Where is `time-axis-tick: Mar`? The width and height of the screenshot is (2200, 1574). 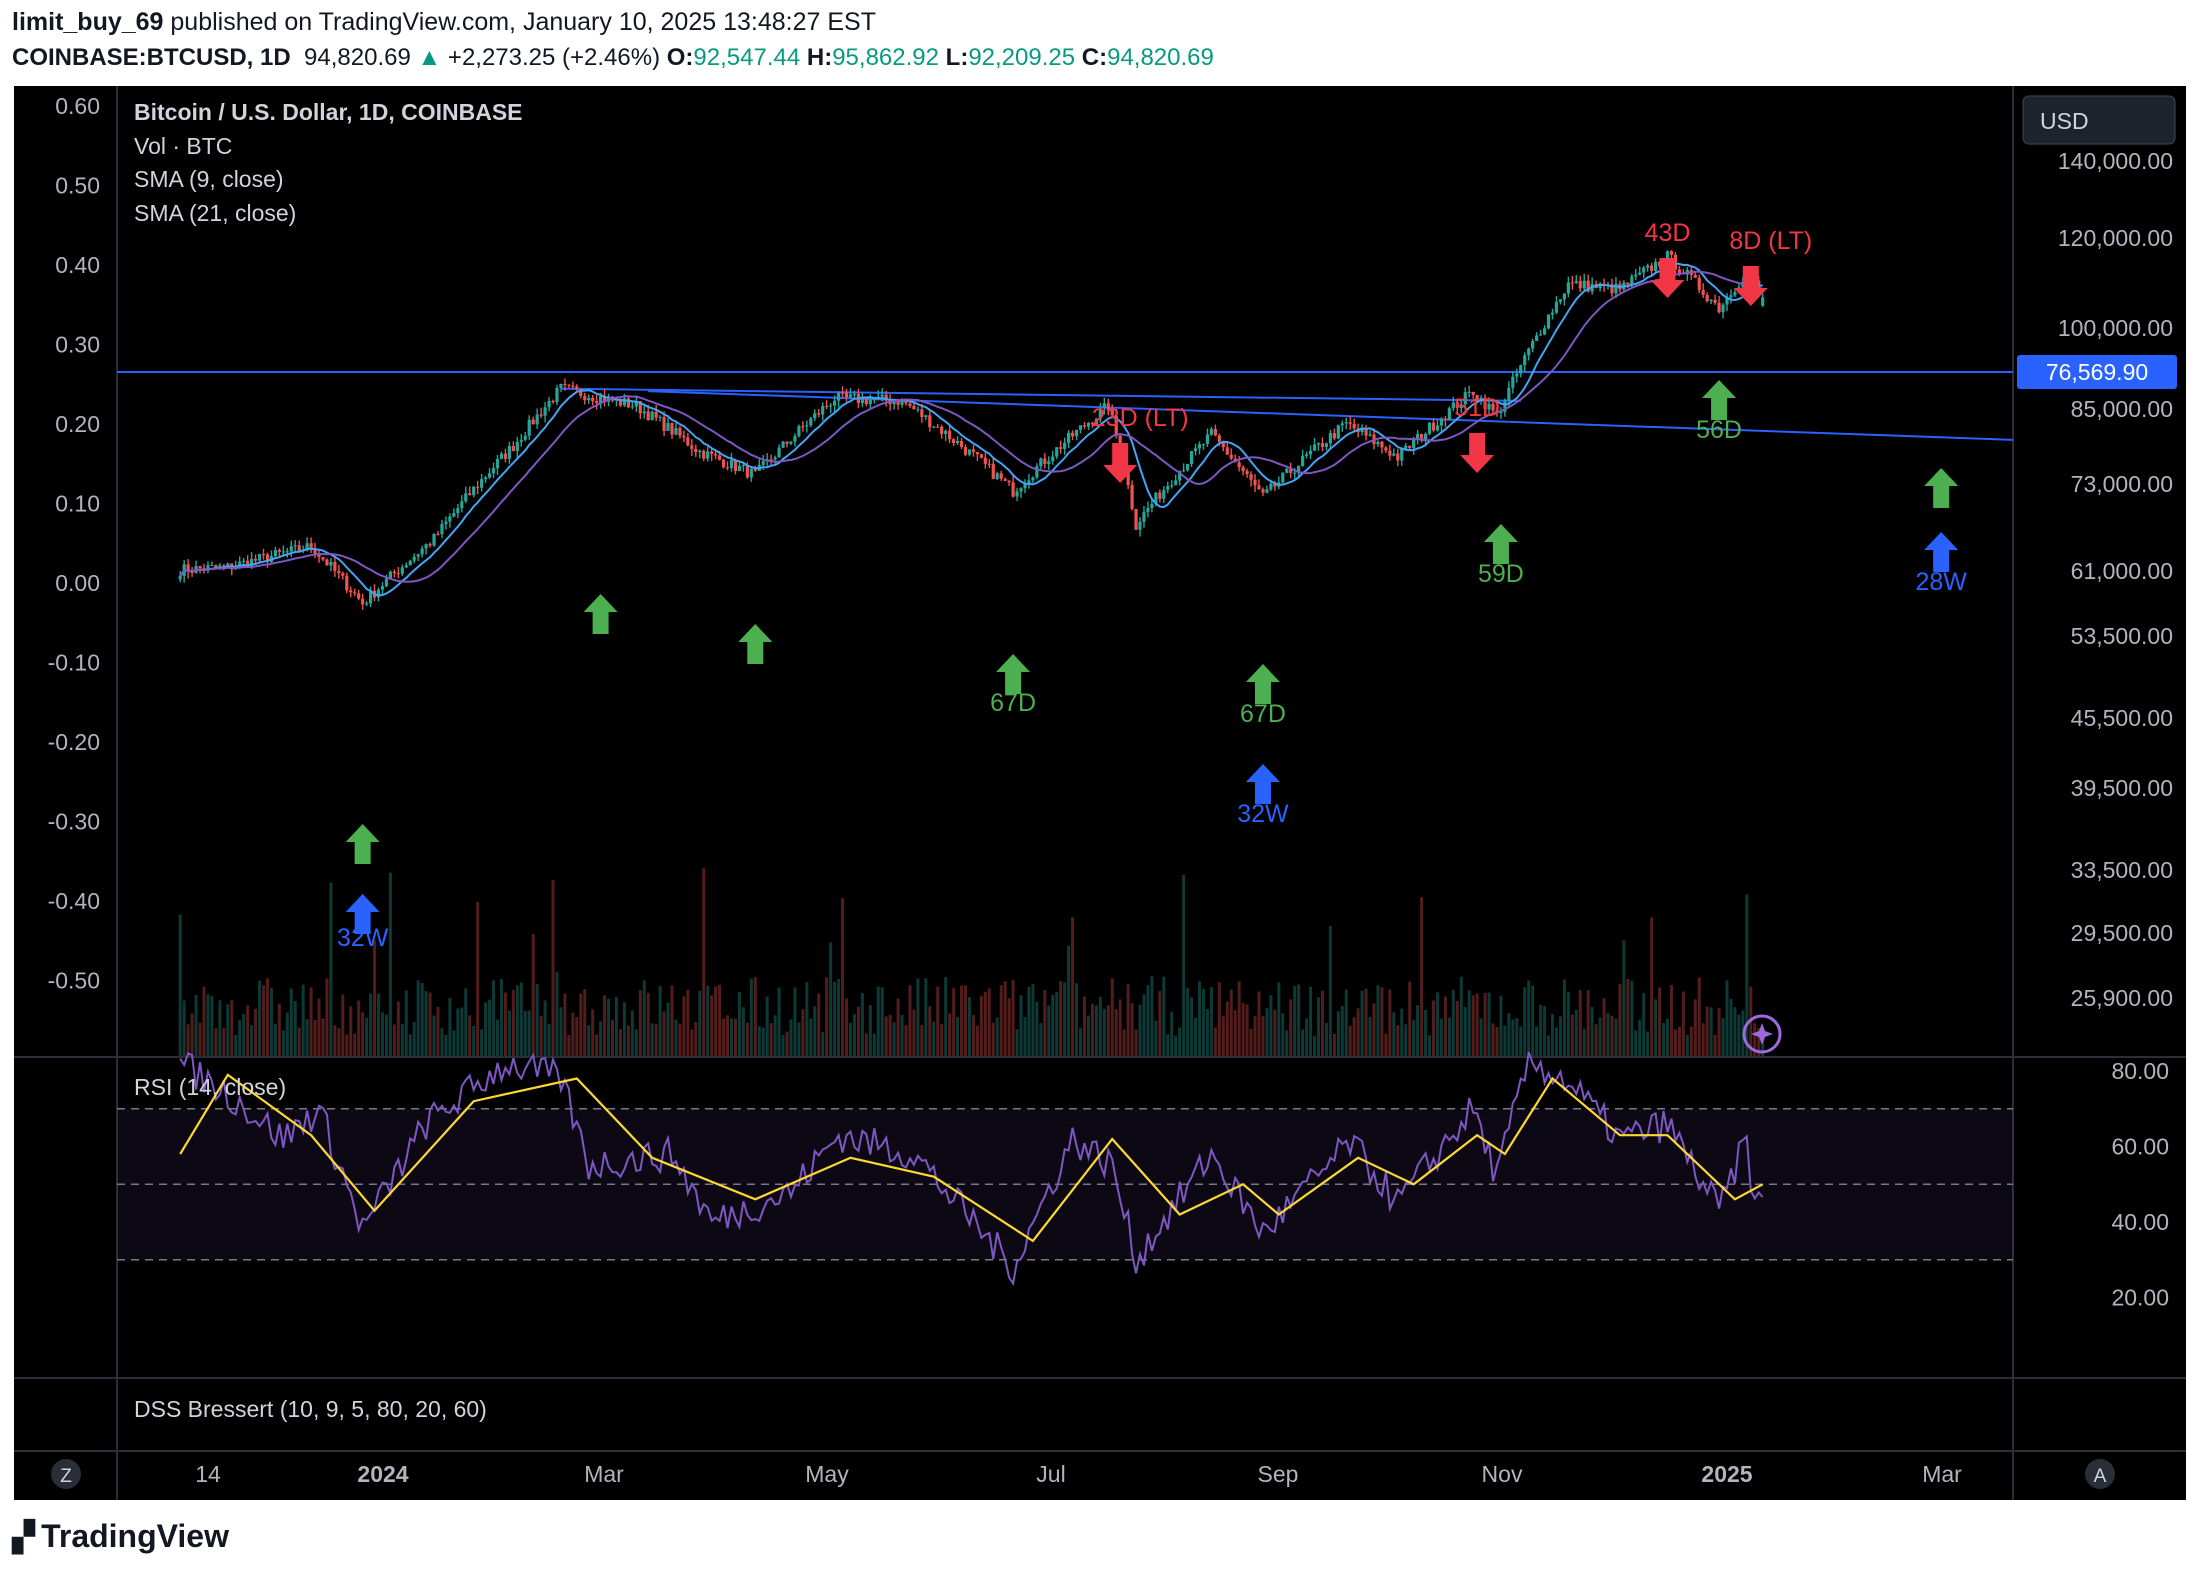
time-axis-tick: Mar is located at coordinates (1942, 1474).